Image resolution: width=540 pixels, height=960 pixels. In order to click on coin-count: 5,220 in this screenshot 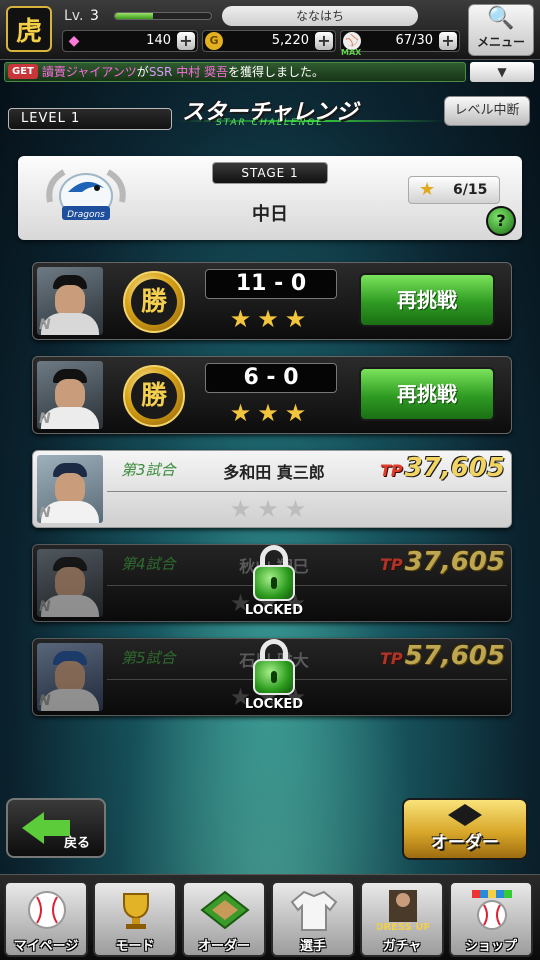, I will do `click(290, 40)`.